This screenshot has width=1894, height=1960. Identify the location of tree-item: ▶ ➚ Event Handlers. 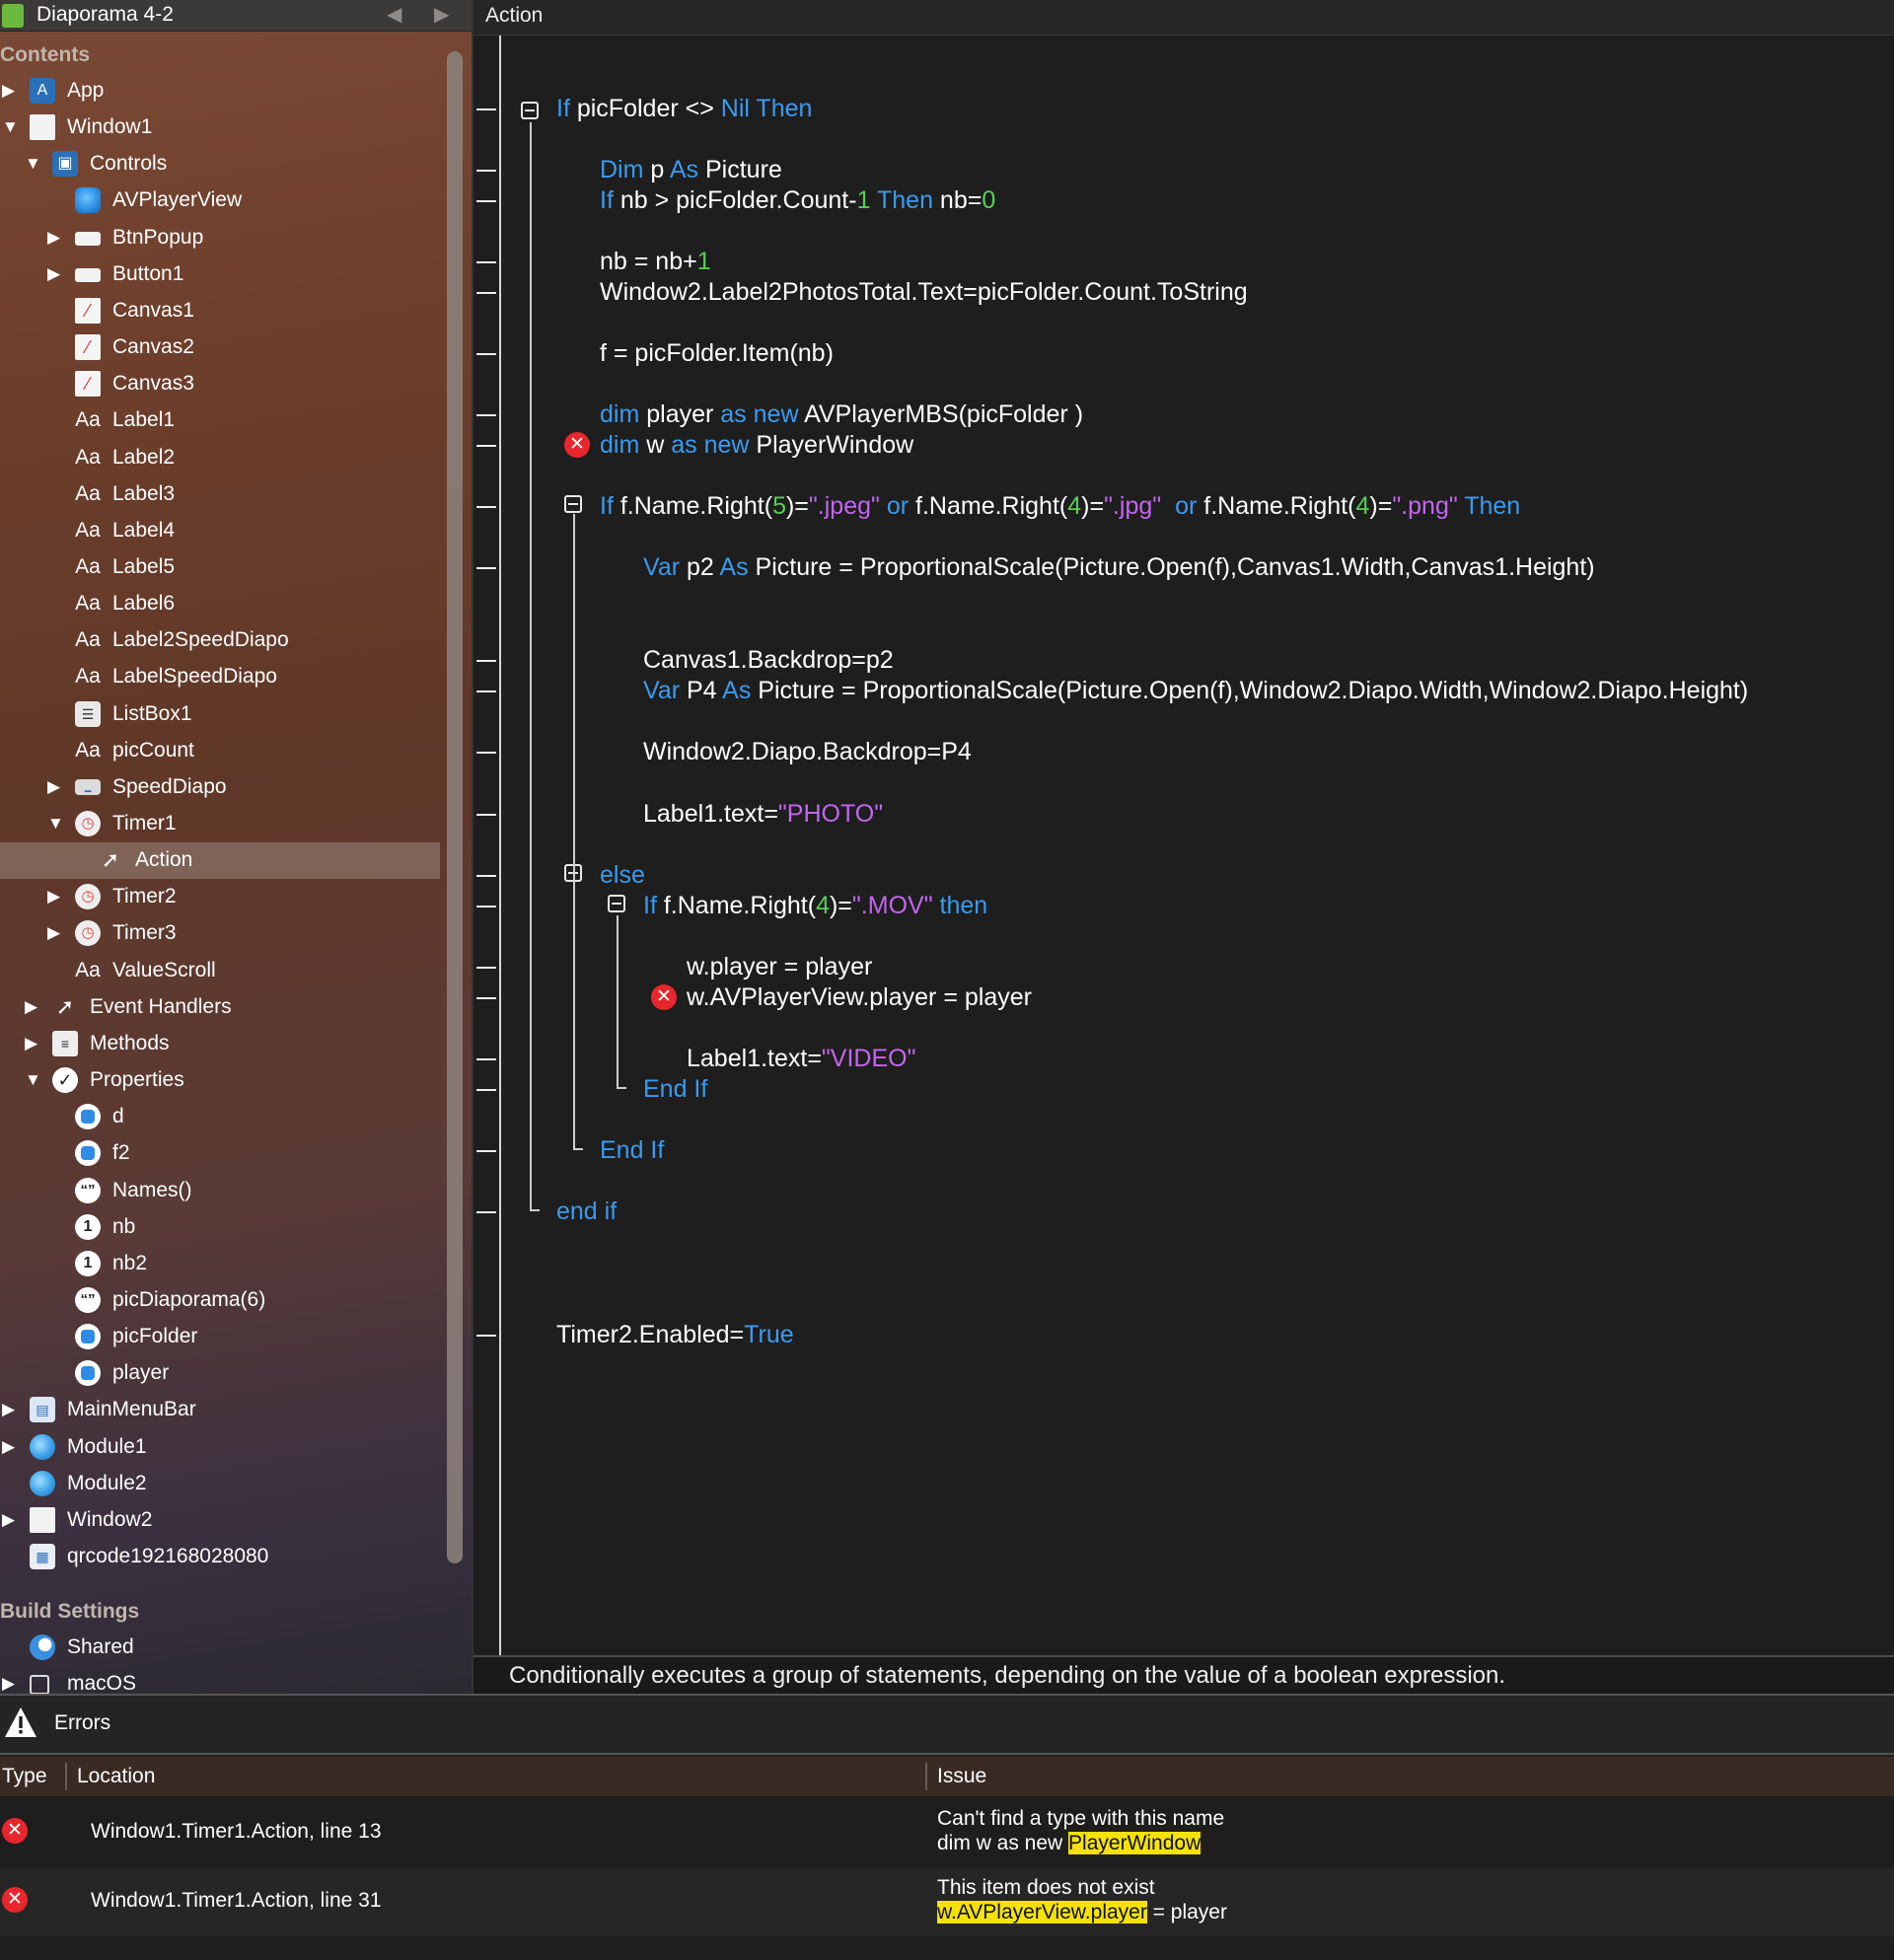
(220, 1008).